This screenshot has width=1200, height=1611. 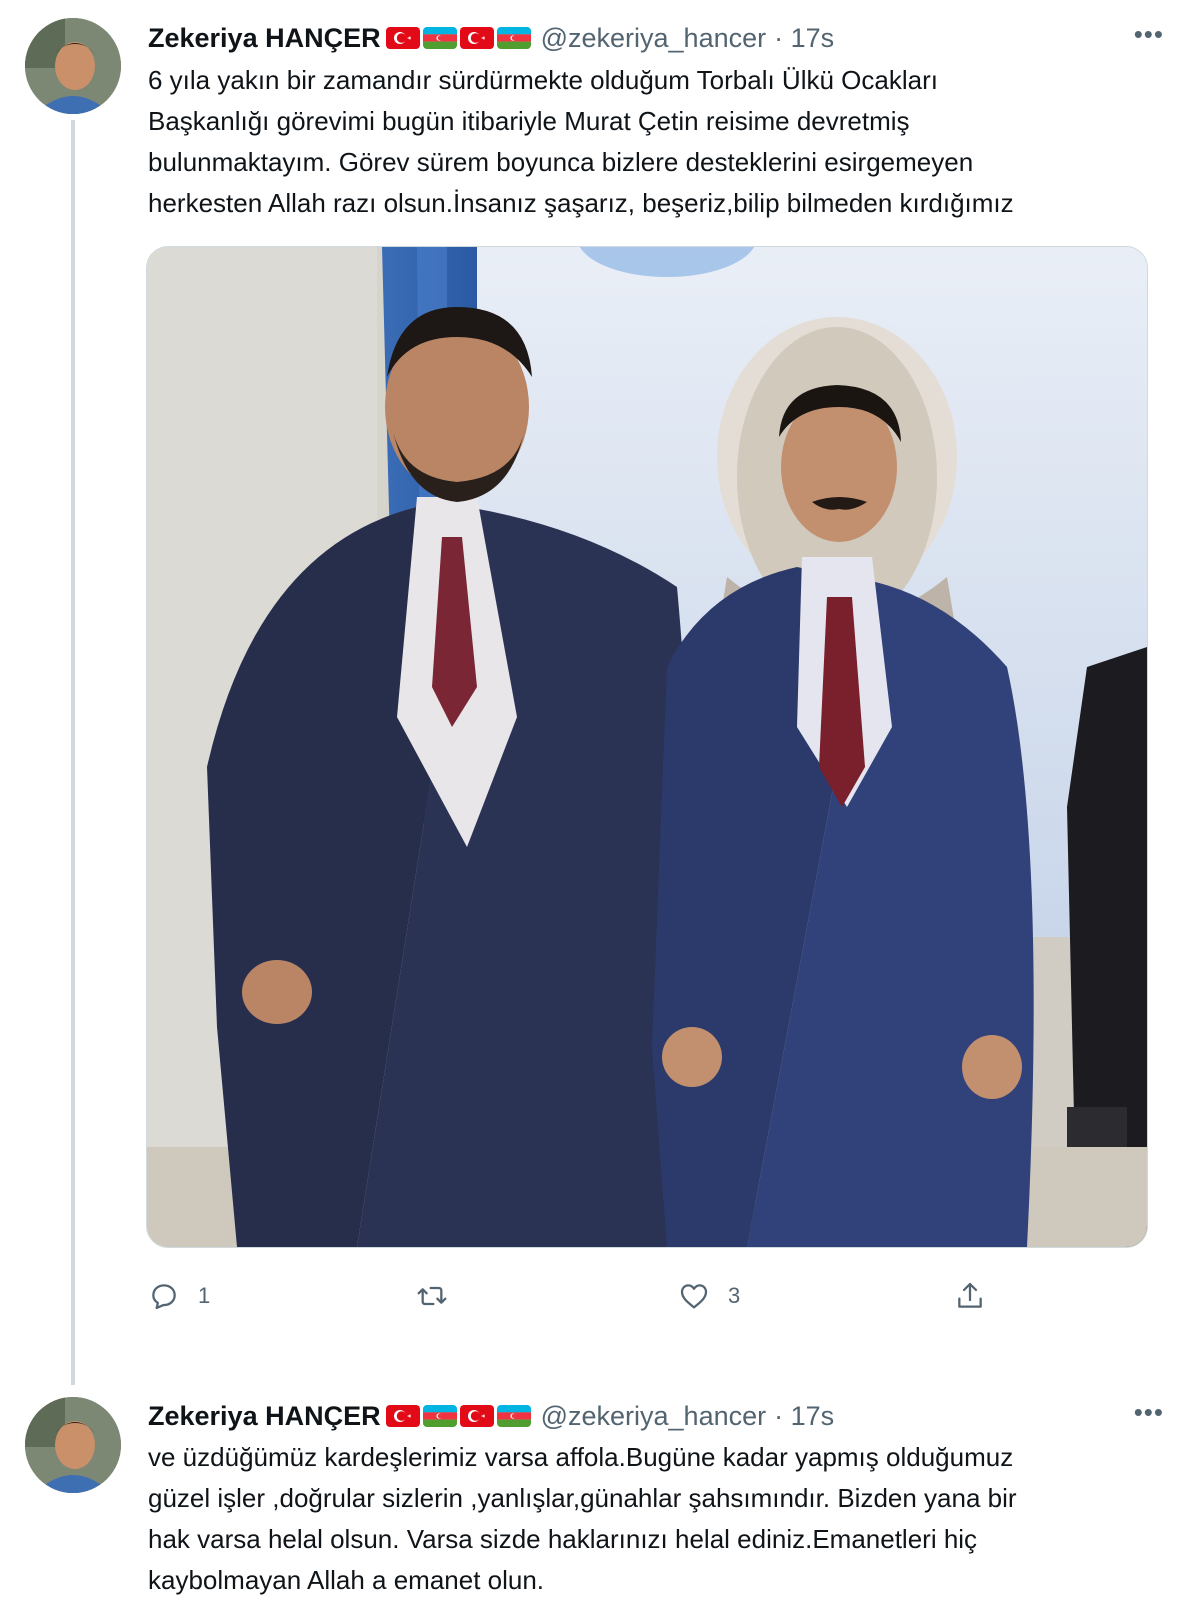 What do you see at coordinates (598, 1296) in the screenshot?
I see `tweet-actions: 1 3` at bounding box center [598, 1296].